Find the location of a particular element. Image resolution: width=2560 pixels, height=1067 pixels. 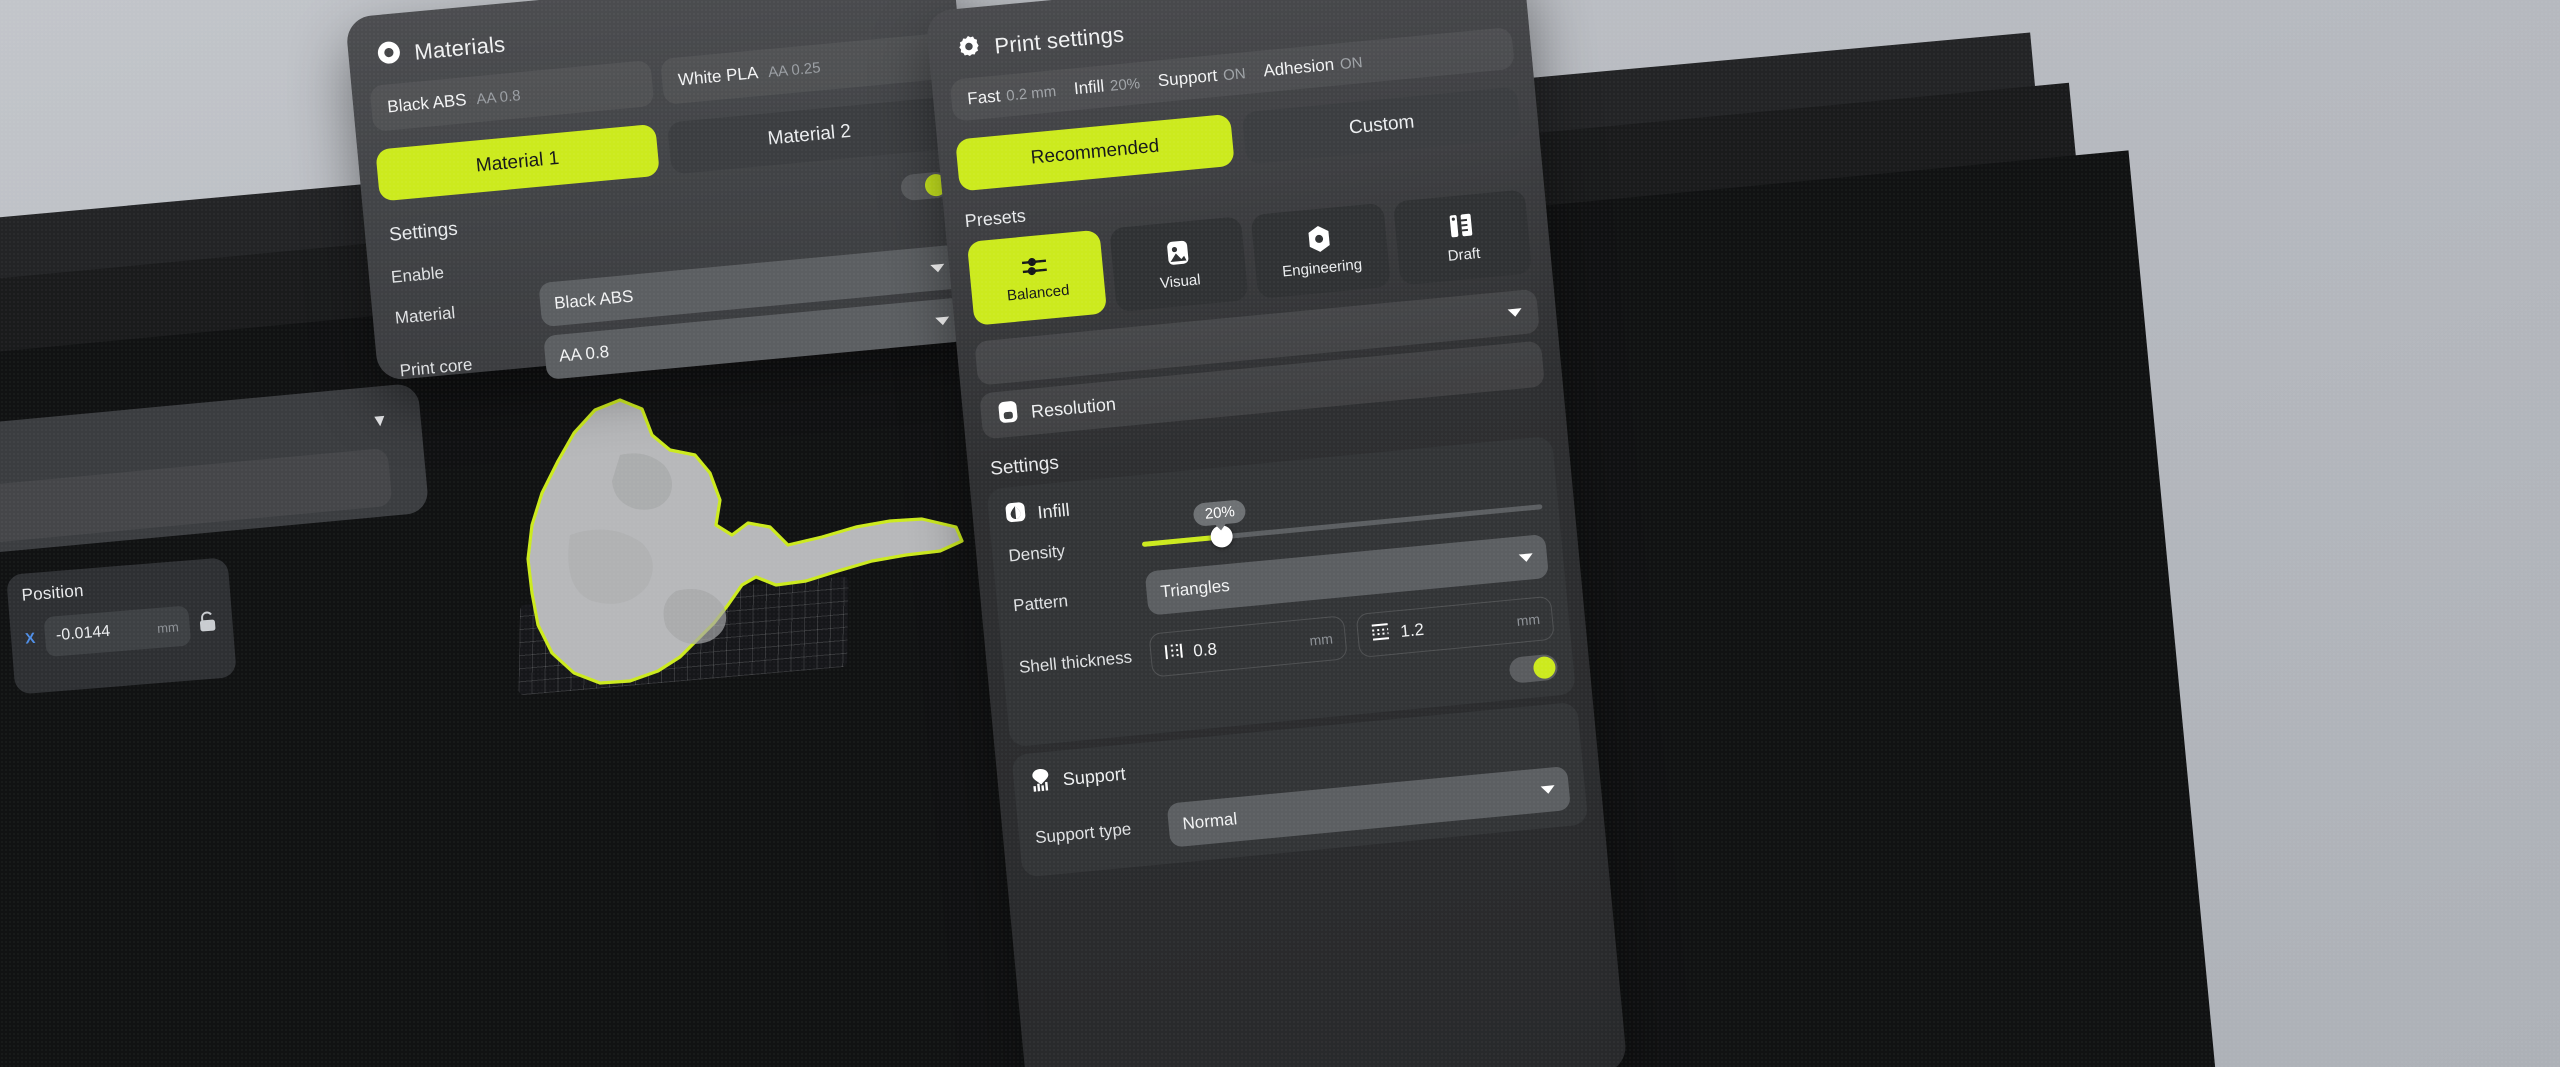

chevron-down-icon: ▾ is located at coordinates (380, 420).